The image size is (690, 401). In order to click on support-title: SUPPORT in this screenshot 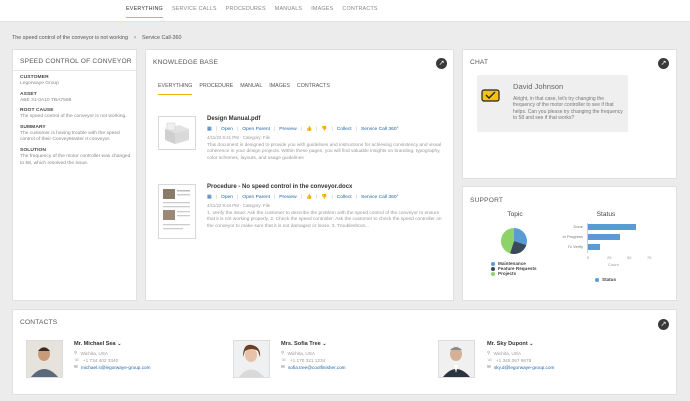, I will do `click(487, 200)`.